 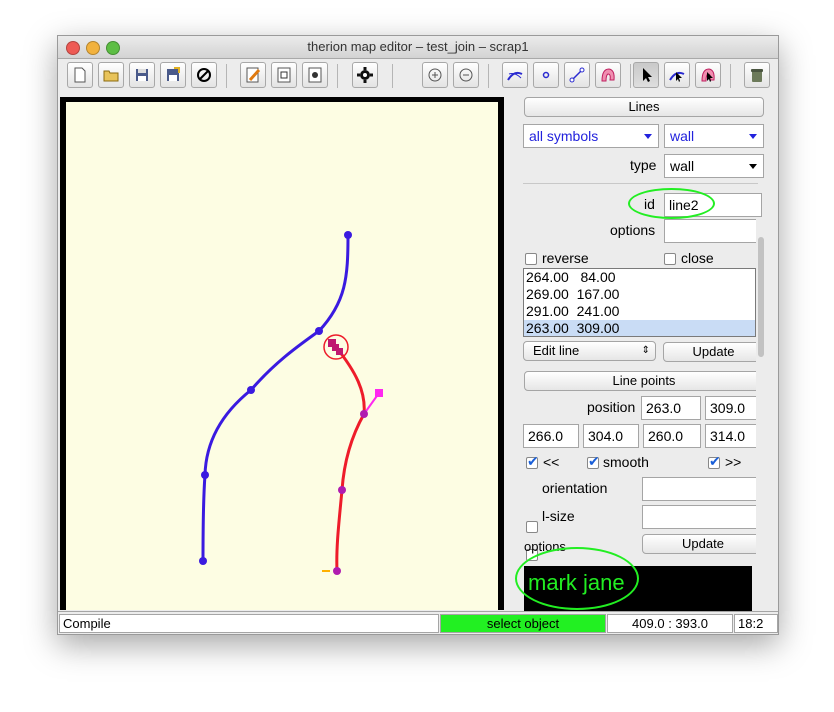 I want to click on reverse-label: reverse, so click(x=565, y=258).